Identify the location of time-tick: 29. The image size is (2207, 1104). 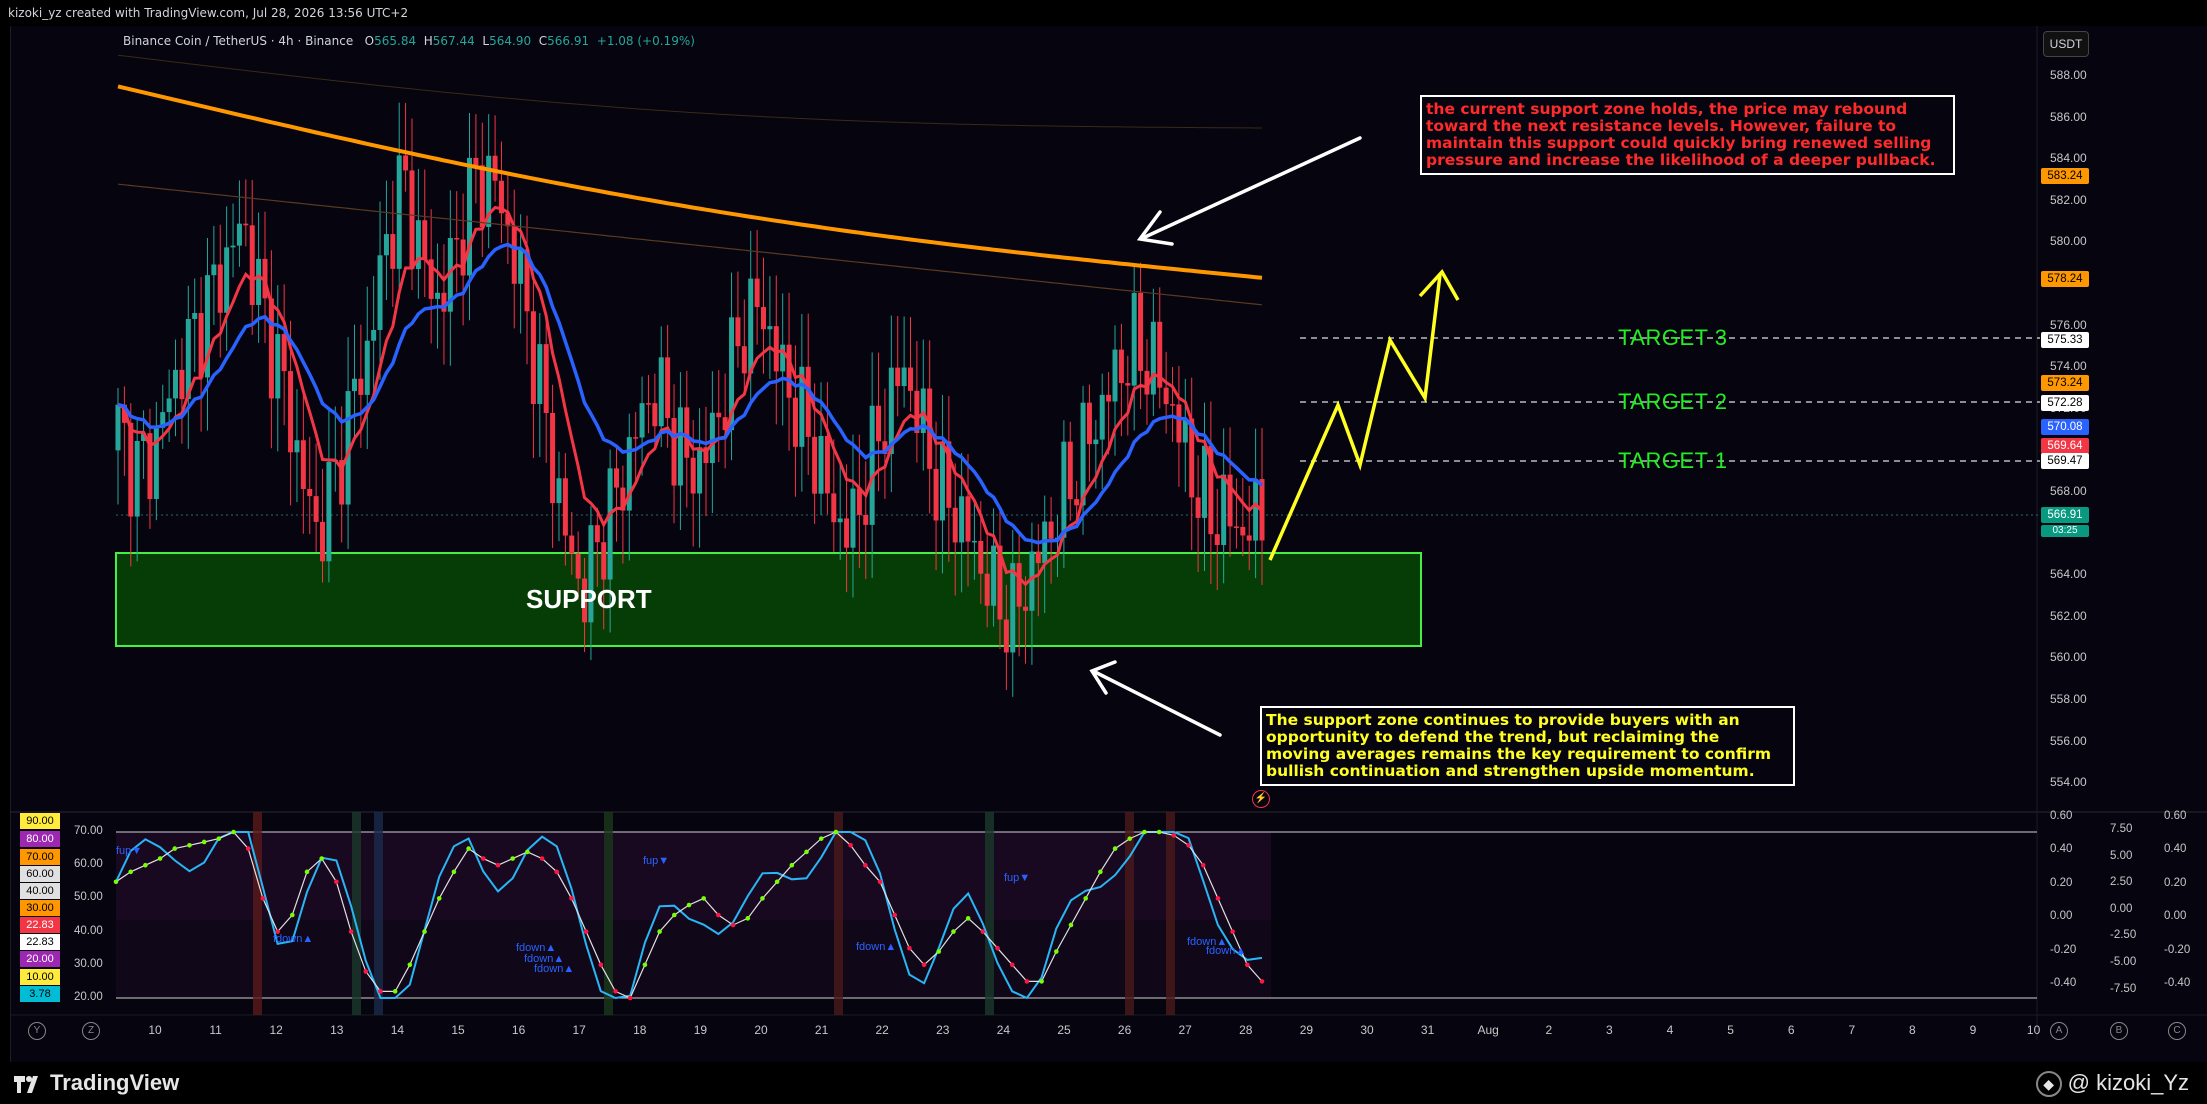
(1306, 1030).